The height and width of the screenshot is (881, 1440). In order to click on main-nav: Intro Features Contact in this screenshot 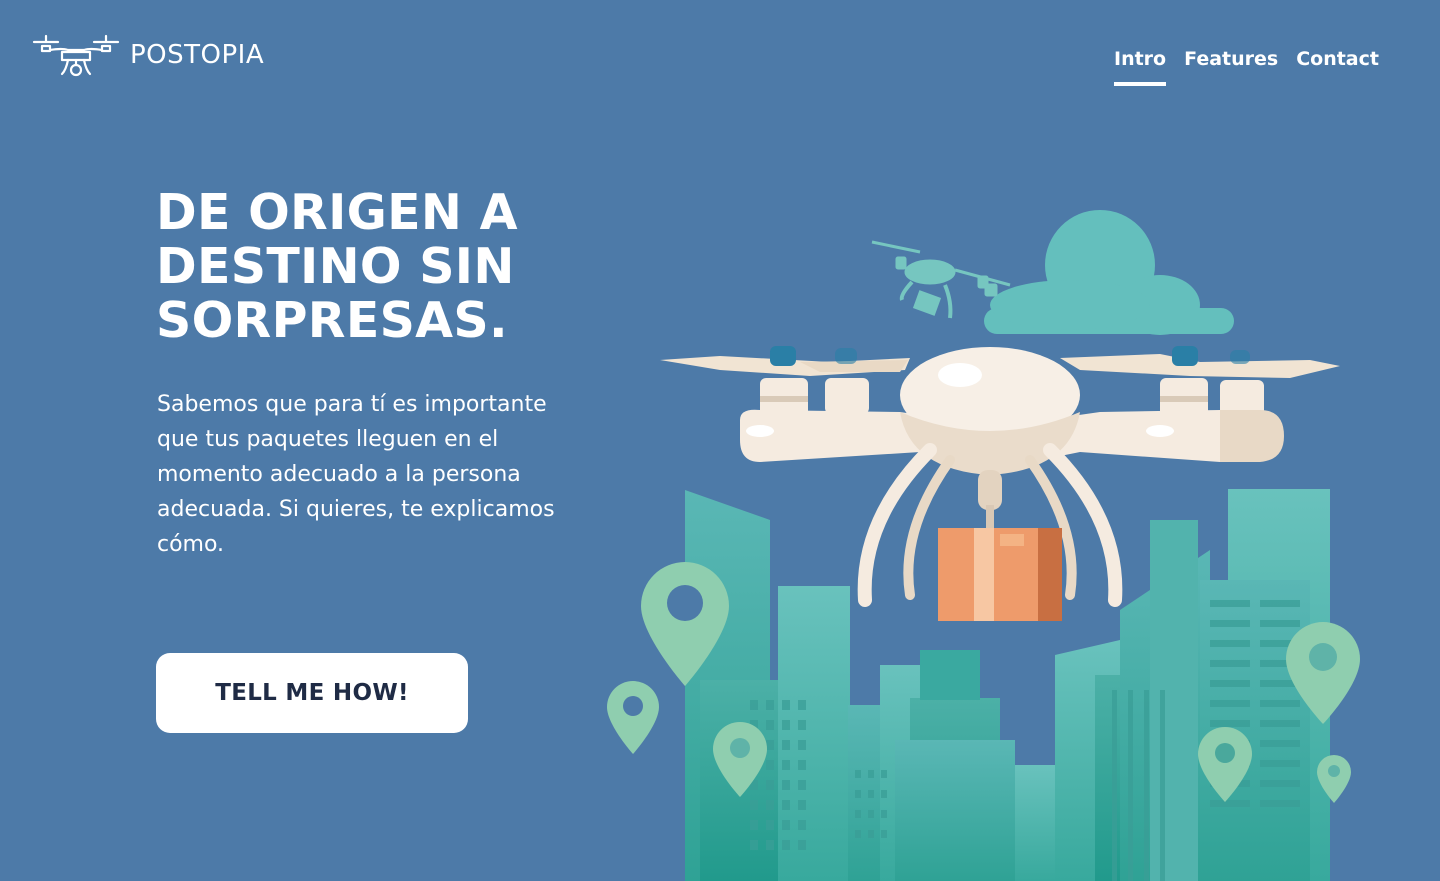, I will do `click(1246, 67)`.